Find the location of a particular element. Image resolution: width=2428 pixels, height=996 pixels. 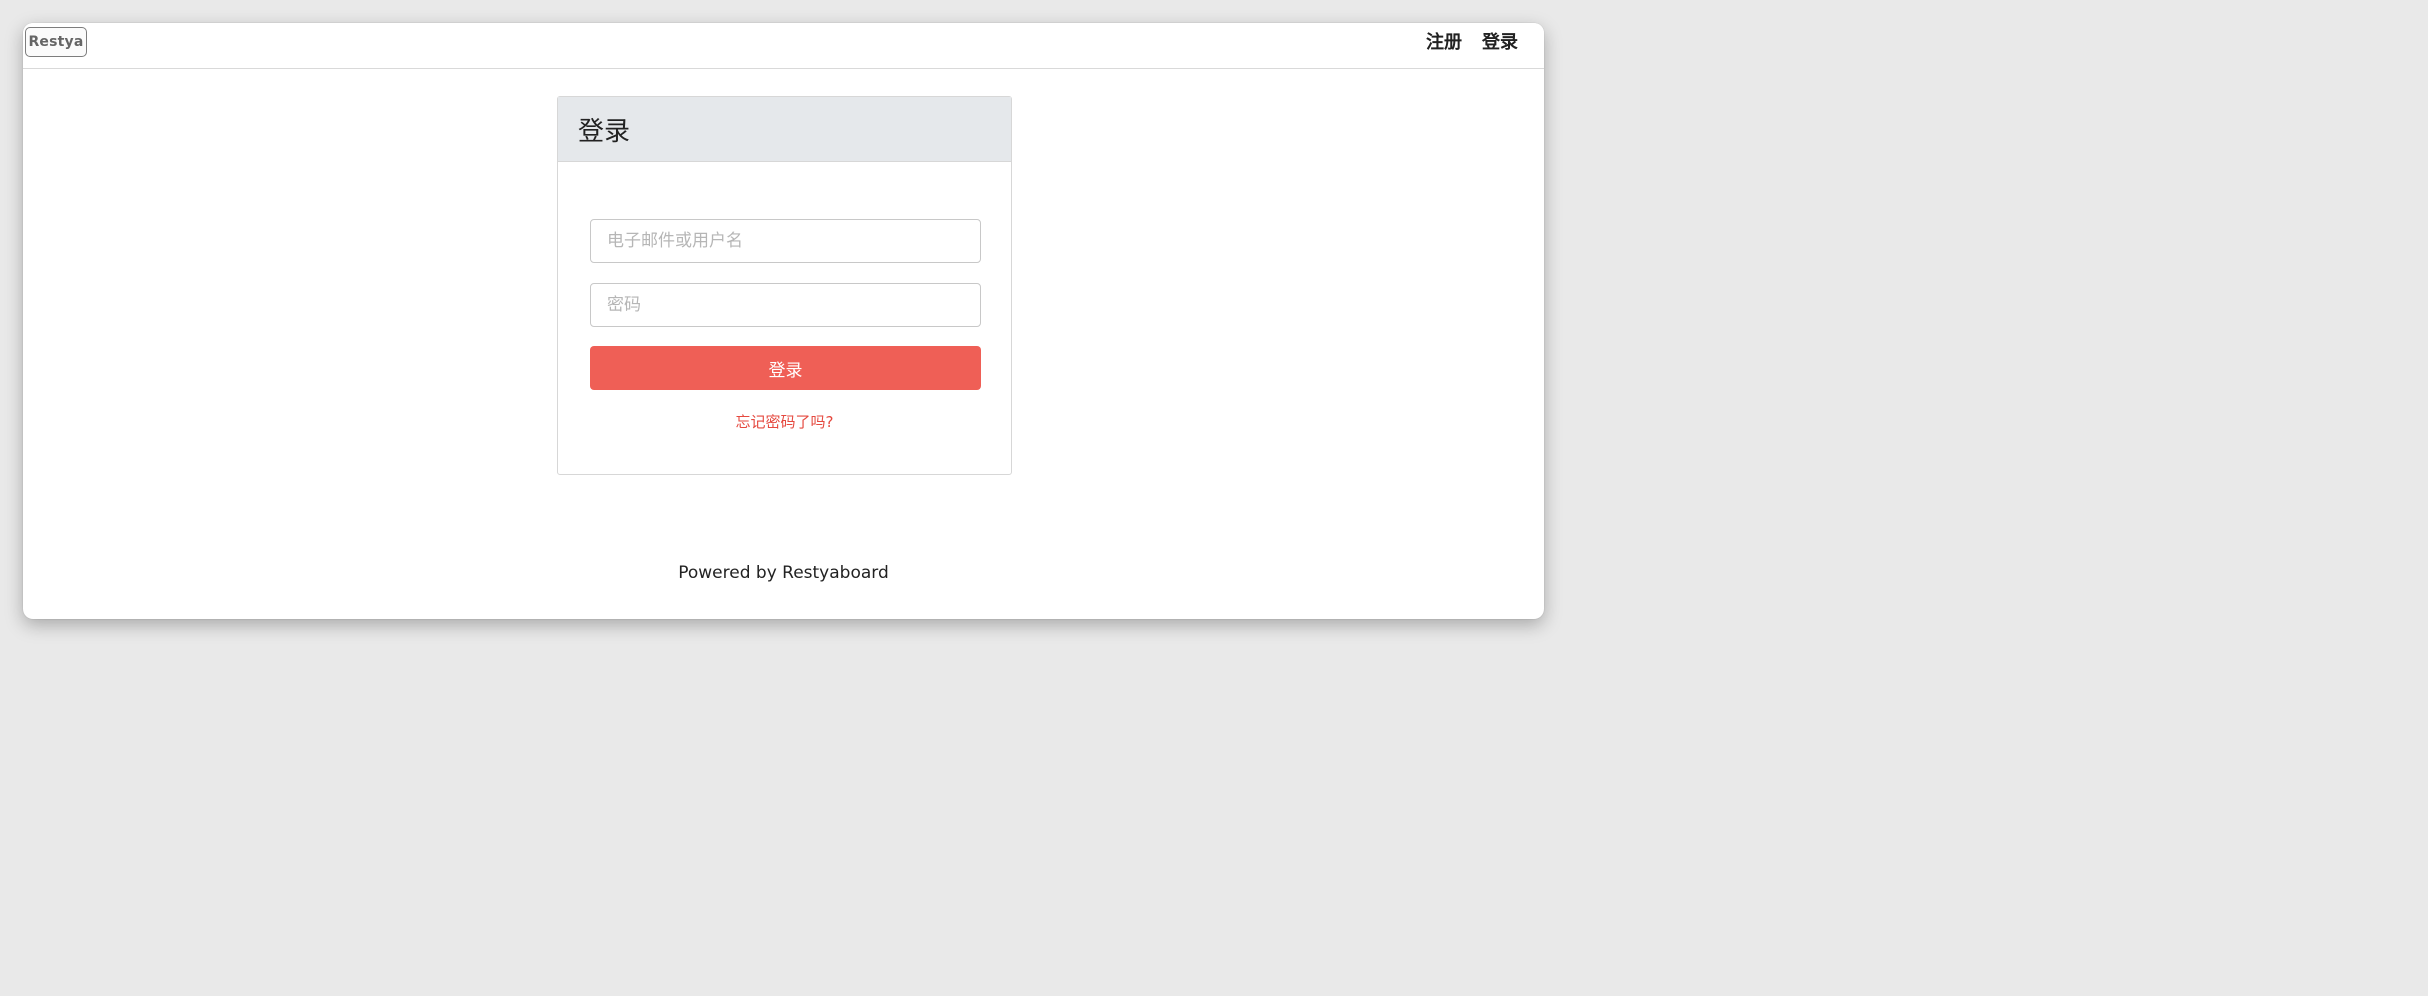

nav-links: 注册 登录 is located at coordinates (1472, 43).